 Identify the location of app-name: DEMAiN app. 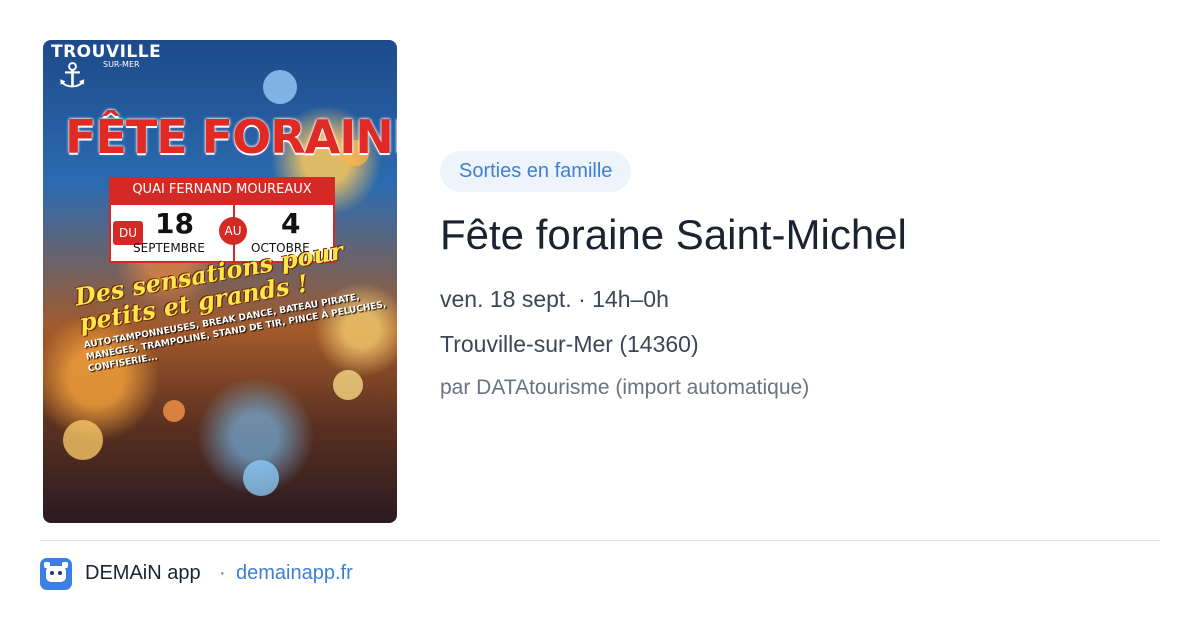
(143, 573).